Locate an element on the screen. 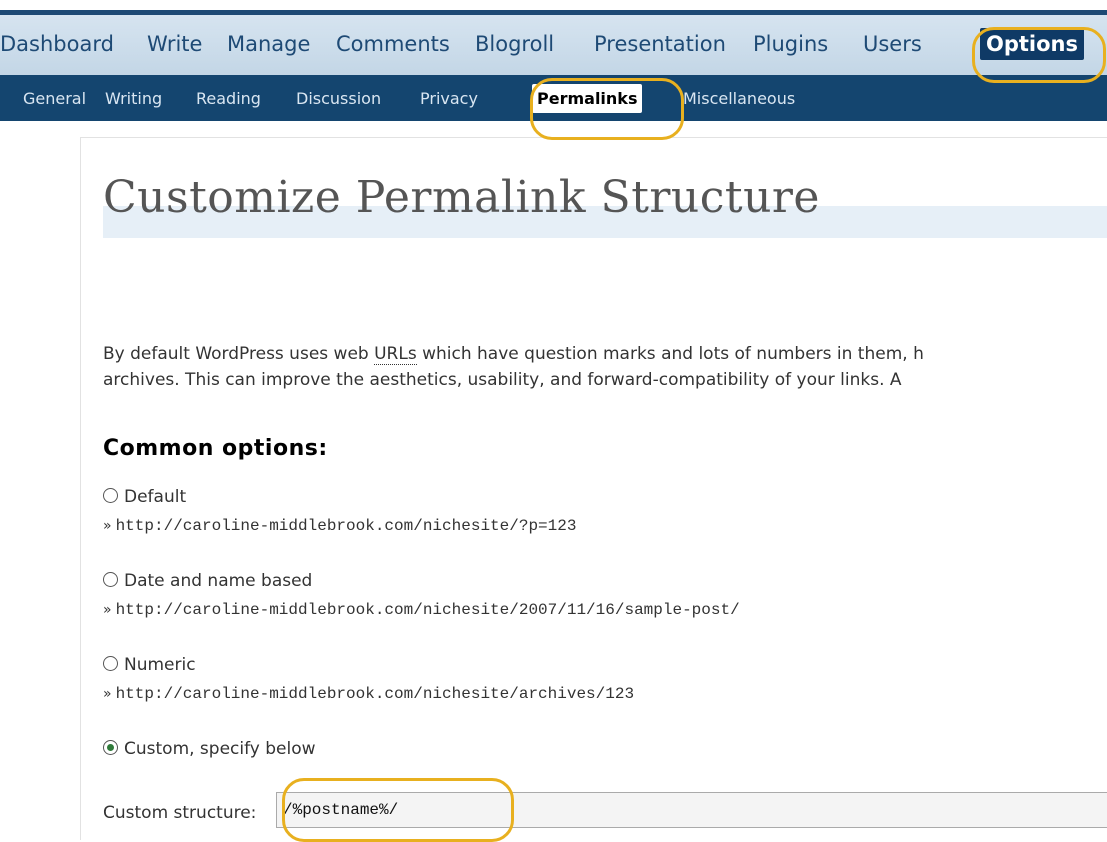  menu-item-options: Options is located at coordinates (1032, 44).